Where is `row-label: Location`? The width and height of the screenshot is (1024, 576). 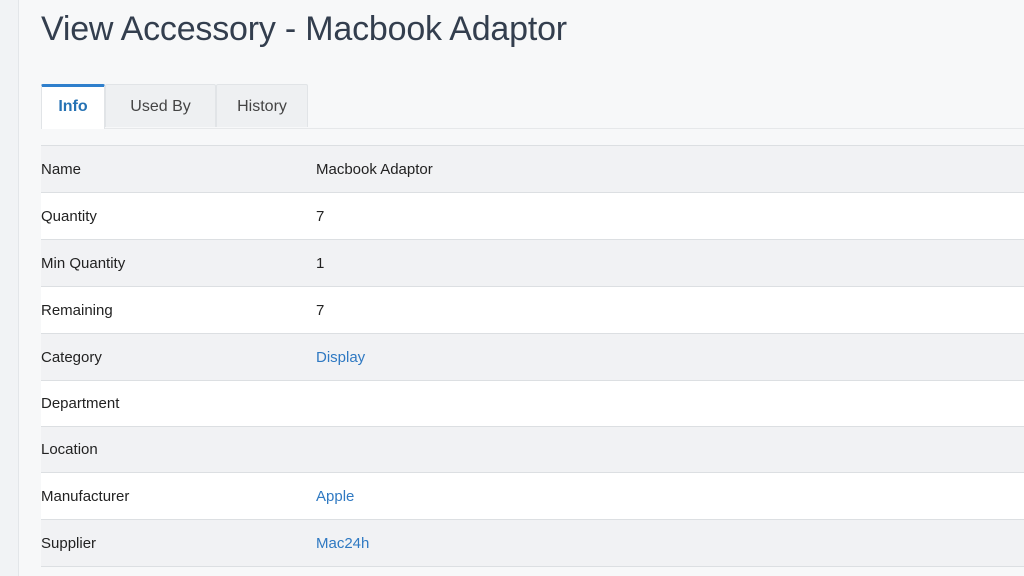 row-label: Location is located at coordinates (69, 449).